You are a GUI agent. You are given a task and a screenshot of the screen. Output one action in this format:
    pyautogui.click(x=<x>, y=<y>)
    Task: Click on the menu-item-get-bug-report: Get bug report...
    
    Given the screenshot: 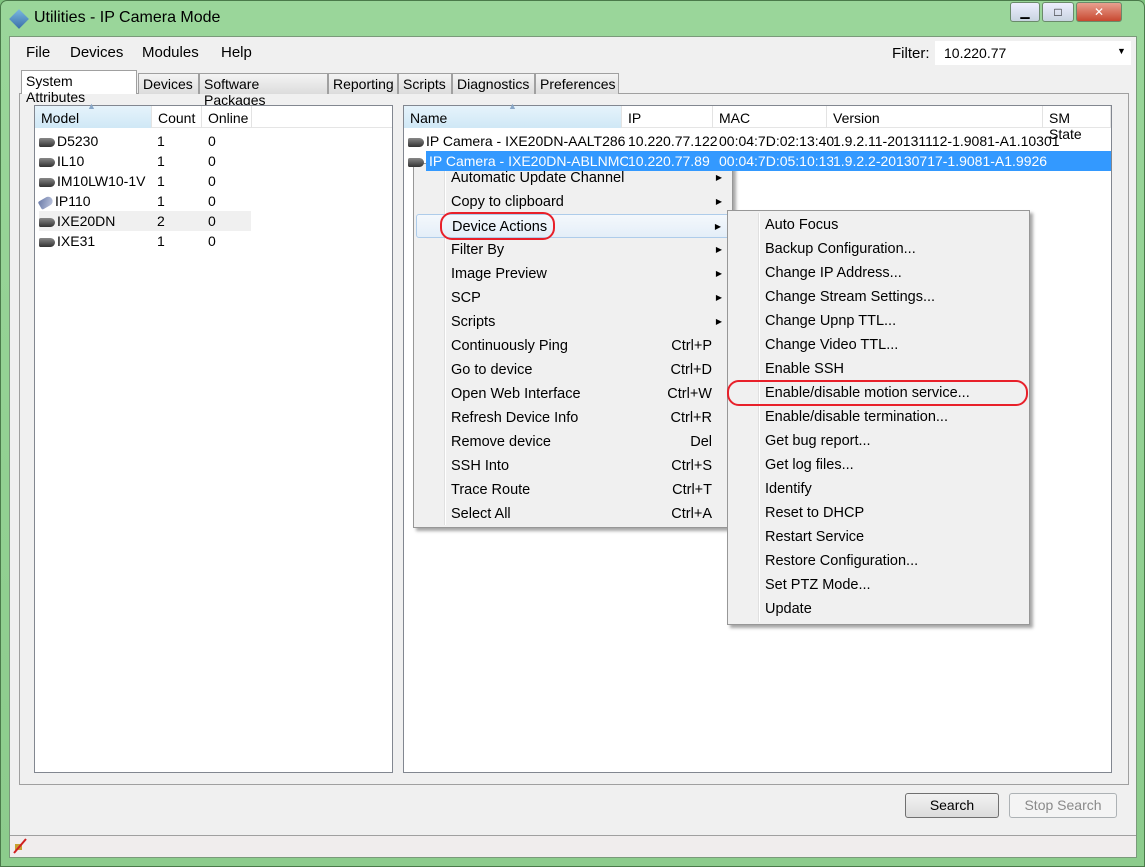 What is the action you would take?
    pyautogui.click(x=878, y=441)
    